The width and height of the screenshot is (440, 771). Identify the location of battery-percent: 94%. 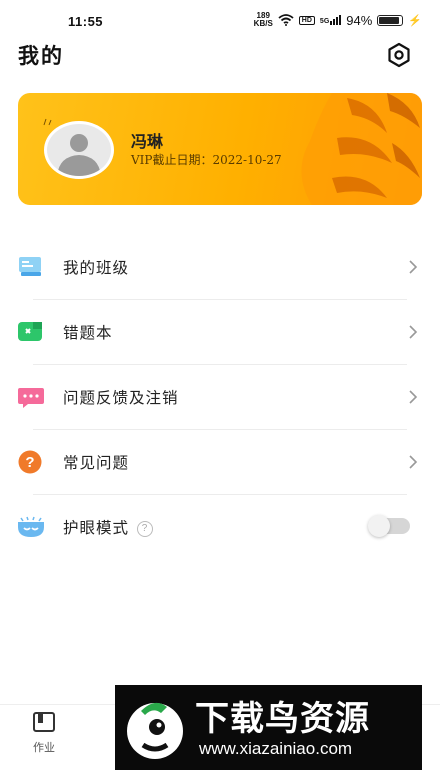
(359, 20).